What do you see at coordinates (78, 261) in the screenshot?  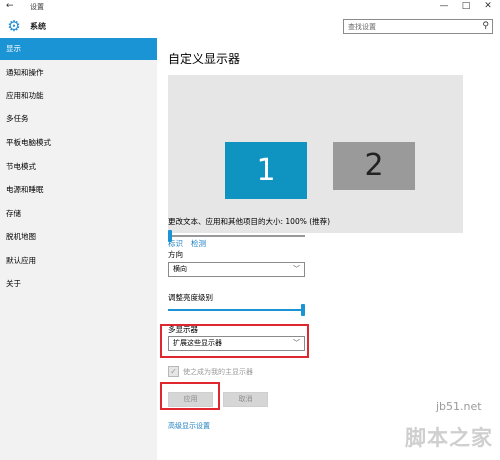 I see `sidebar-item-default-apps: 默认应用` at bounding box center [78, 261].